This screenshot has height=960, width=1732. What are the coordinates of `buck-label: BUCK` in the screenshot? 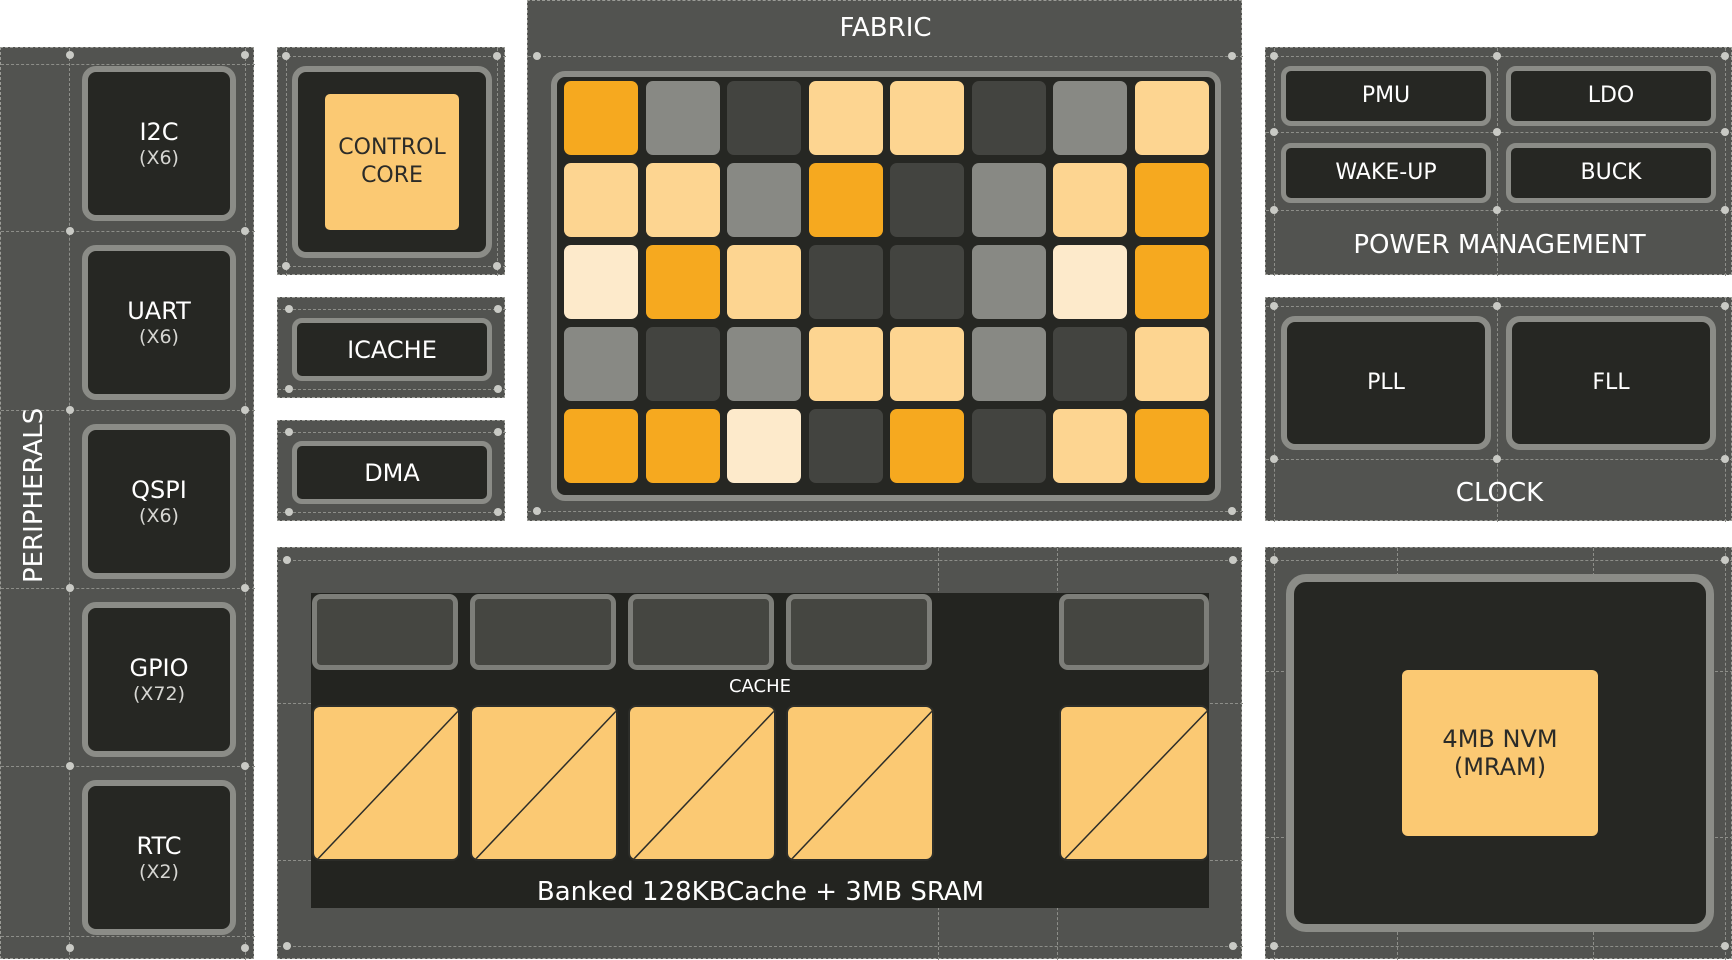 It's located at (1611, 172).